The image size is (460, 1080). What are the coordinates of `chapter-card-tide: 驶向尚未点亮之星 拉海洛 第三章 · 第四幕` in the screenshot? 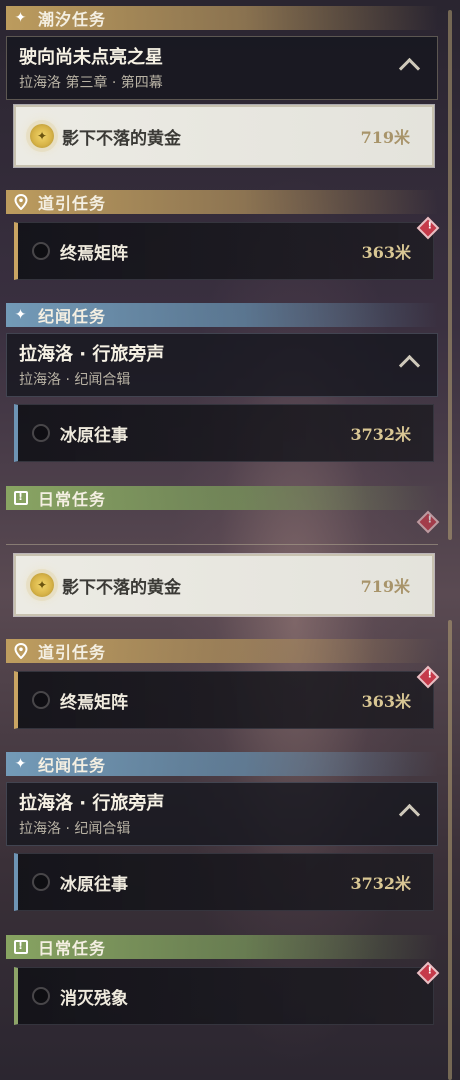 It's located at (222, 68).